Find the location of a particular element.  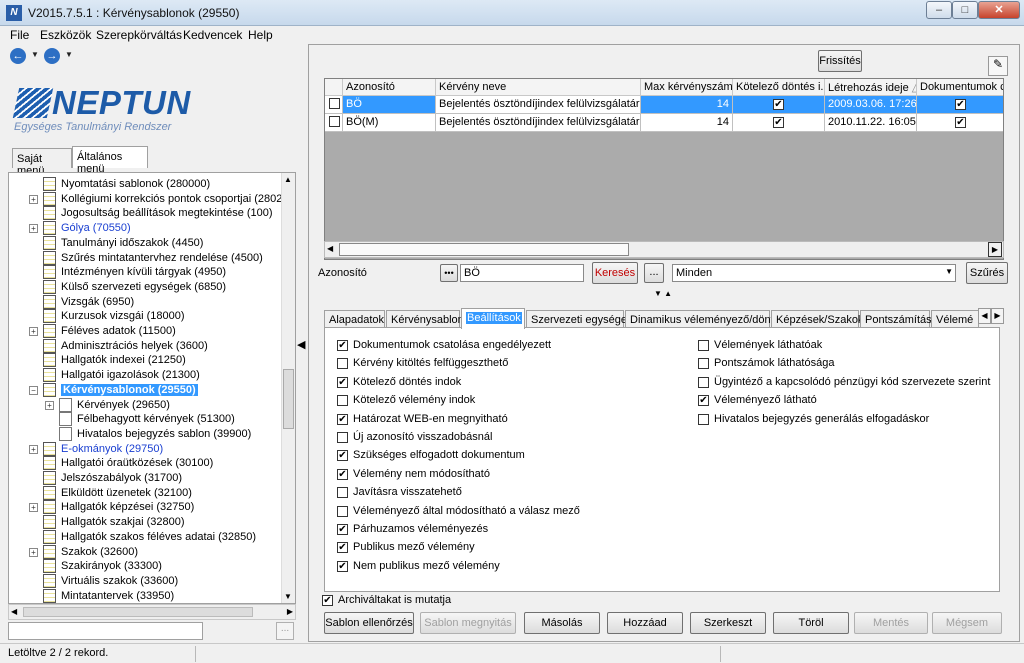

tree-item: Elküldött üzenetek (32100) is located at coordinates (145, 493).